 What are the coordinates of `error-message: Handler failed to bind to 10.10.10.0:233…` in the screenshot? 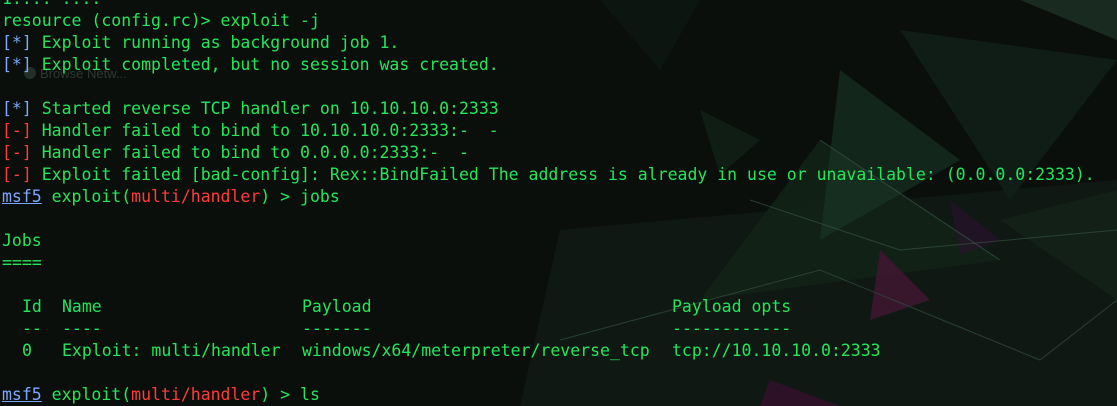 It's located at (265, 130).